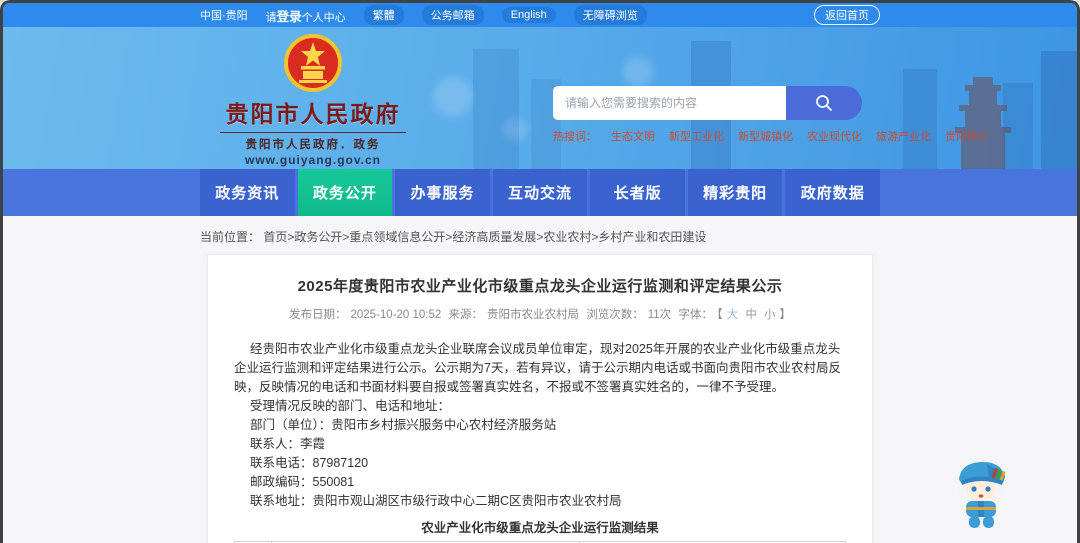 The width and height of the screenshot is (1080, 543). Describe the element at coordinates (313, 63) in the screenshot. I see `national-emblem-icon` at that location.